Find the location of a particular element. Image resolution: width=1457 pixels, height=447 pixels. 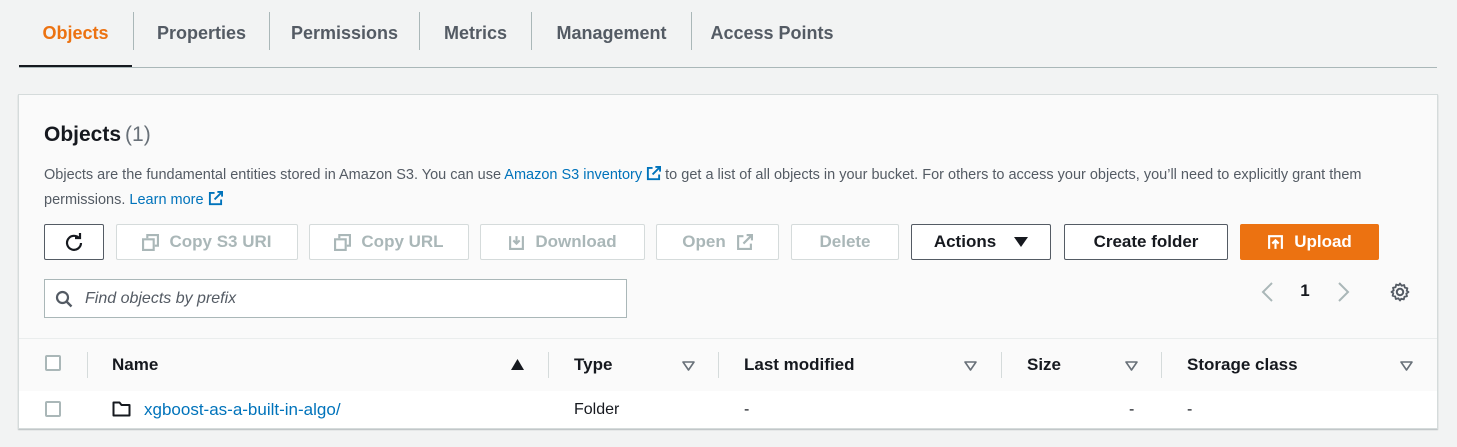

s3-inventory-link: Amazon S3 inventory is located at coordinates (583, 174).